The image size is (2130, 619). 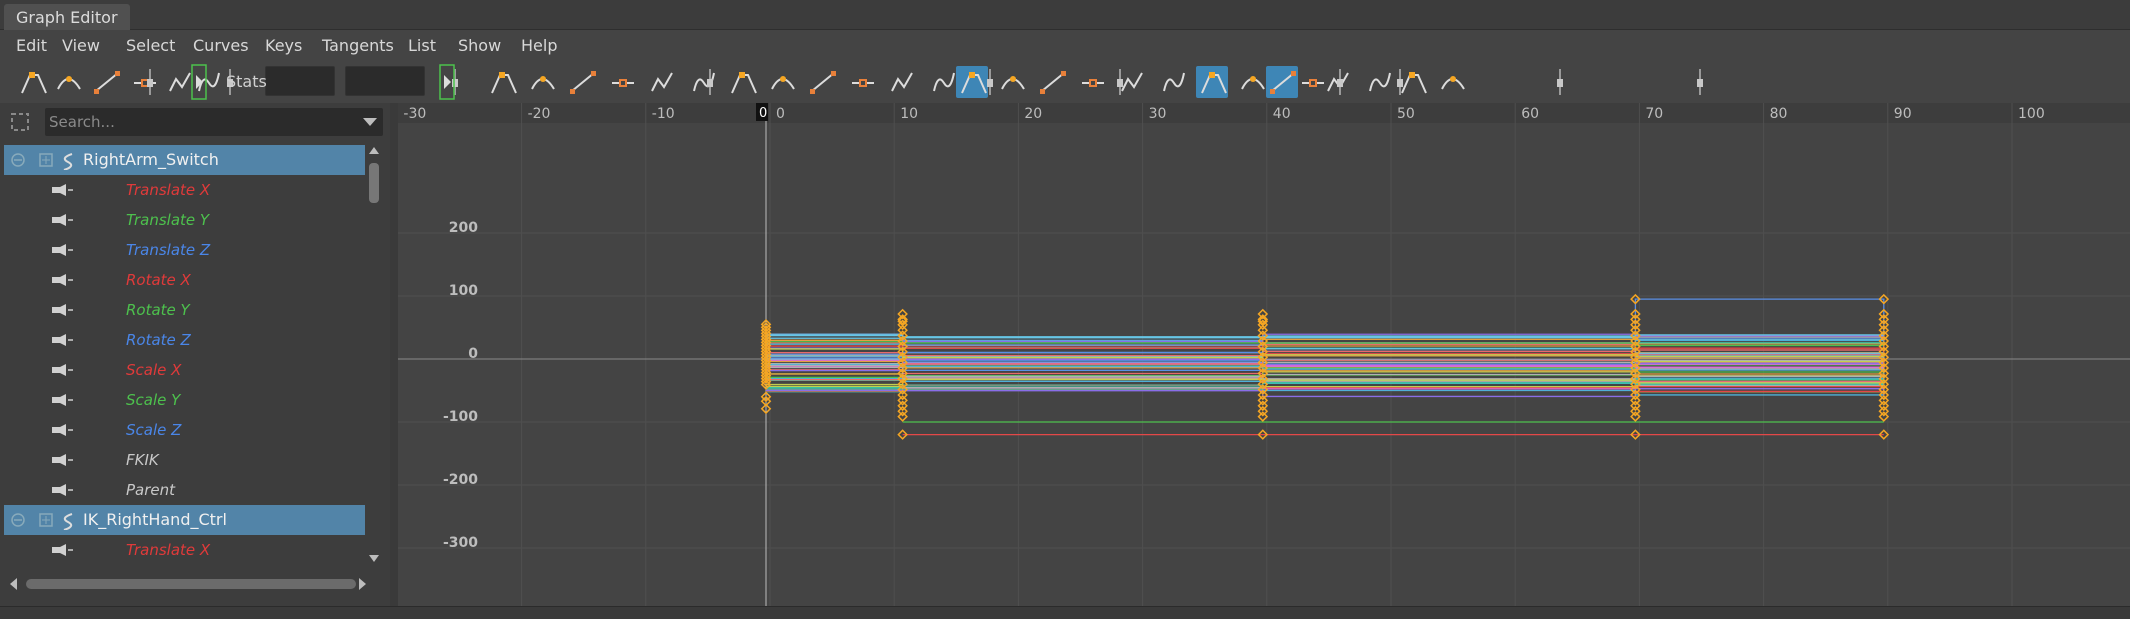 What do you see at coordinates (358, 45) in the screenshot?
I see `menu-tangents: Tangents` at bounding box center [358, 45].